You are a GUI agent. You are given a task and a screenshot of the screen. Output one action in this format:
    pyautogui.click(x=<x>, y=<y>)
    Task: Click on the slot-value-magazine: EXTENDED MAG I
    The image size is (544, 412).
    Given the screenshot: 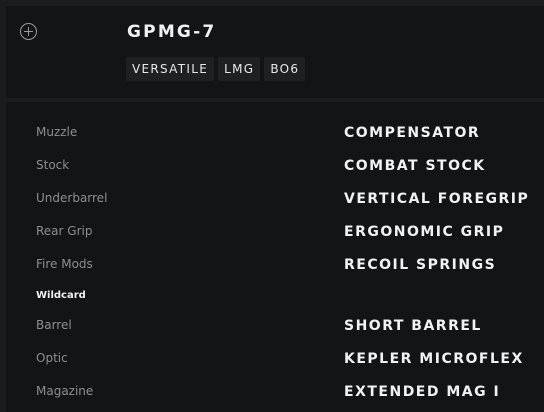 What is the action you would take?
    pyautogui.click(x=422, y=392)
    